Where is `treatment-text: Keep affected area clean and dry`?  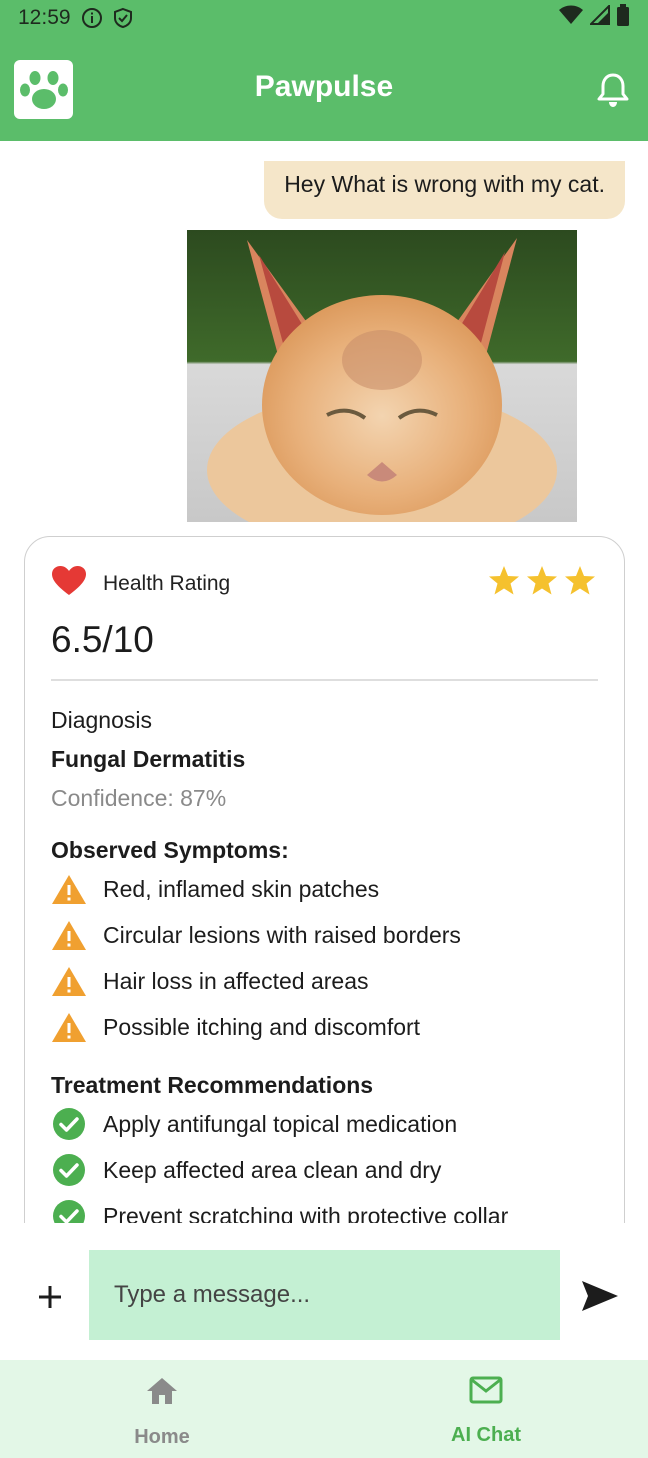
treatment-text: Keep affected area clean and dry is located at coordinates (272, 1169).